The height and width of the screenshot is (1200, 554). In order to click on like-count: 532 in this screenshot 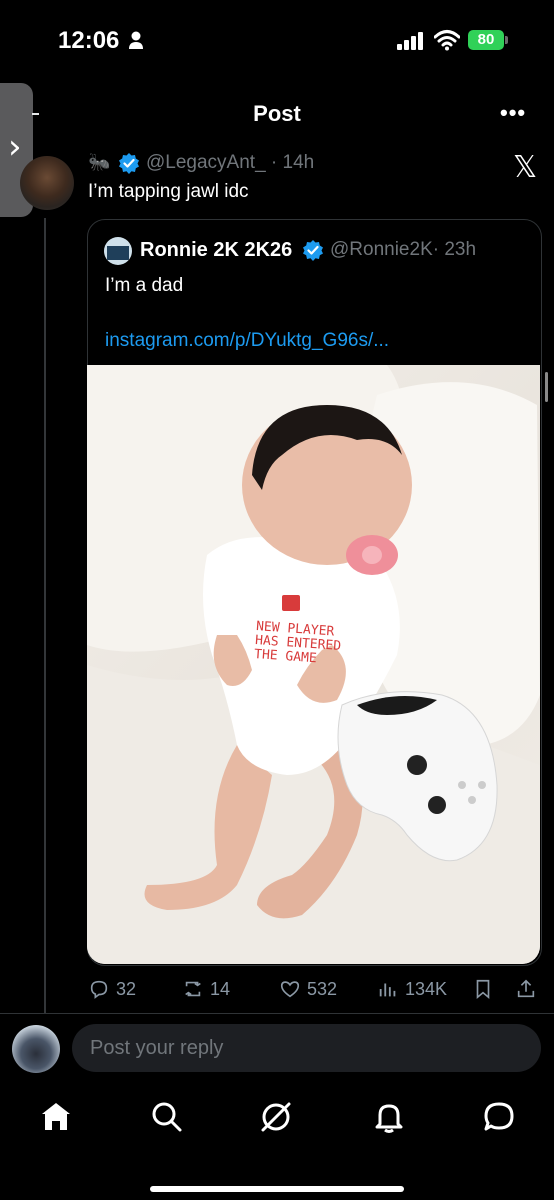, I will do `click(322, 988)`.